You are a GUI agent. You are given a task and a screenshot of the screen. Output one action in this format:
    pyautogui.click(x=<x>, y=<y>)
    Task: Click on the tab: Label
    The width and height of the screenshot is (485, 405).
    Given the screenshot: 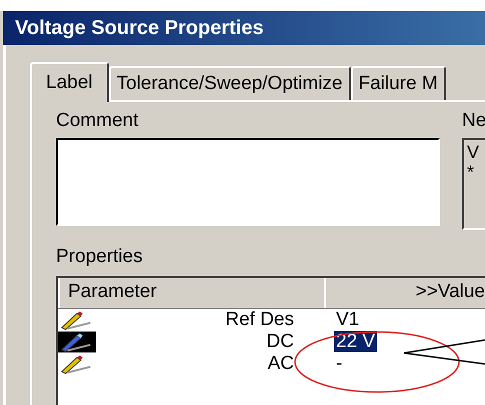 What is the action you would take?
    pyautogui.click(x=69, y=82)
    